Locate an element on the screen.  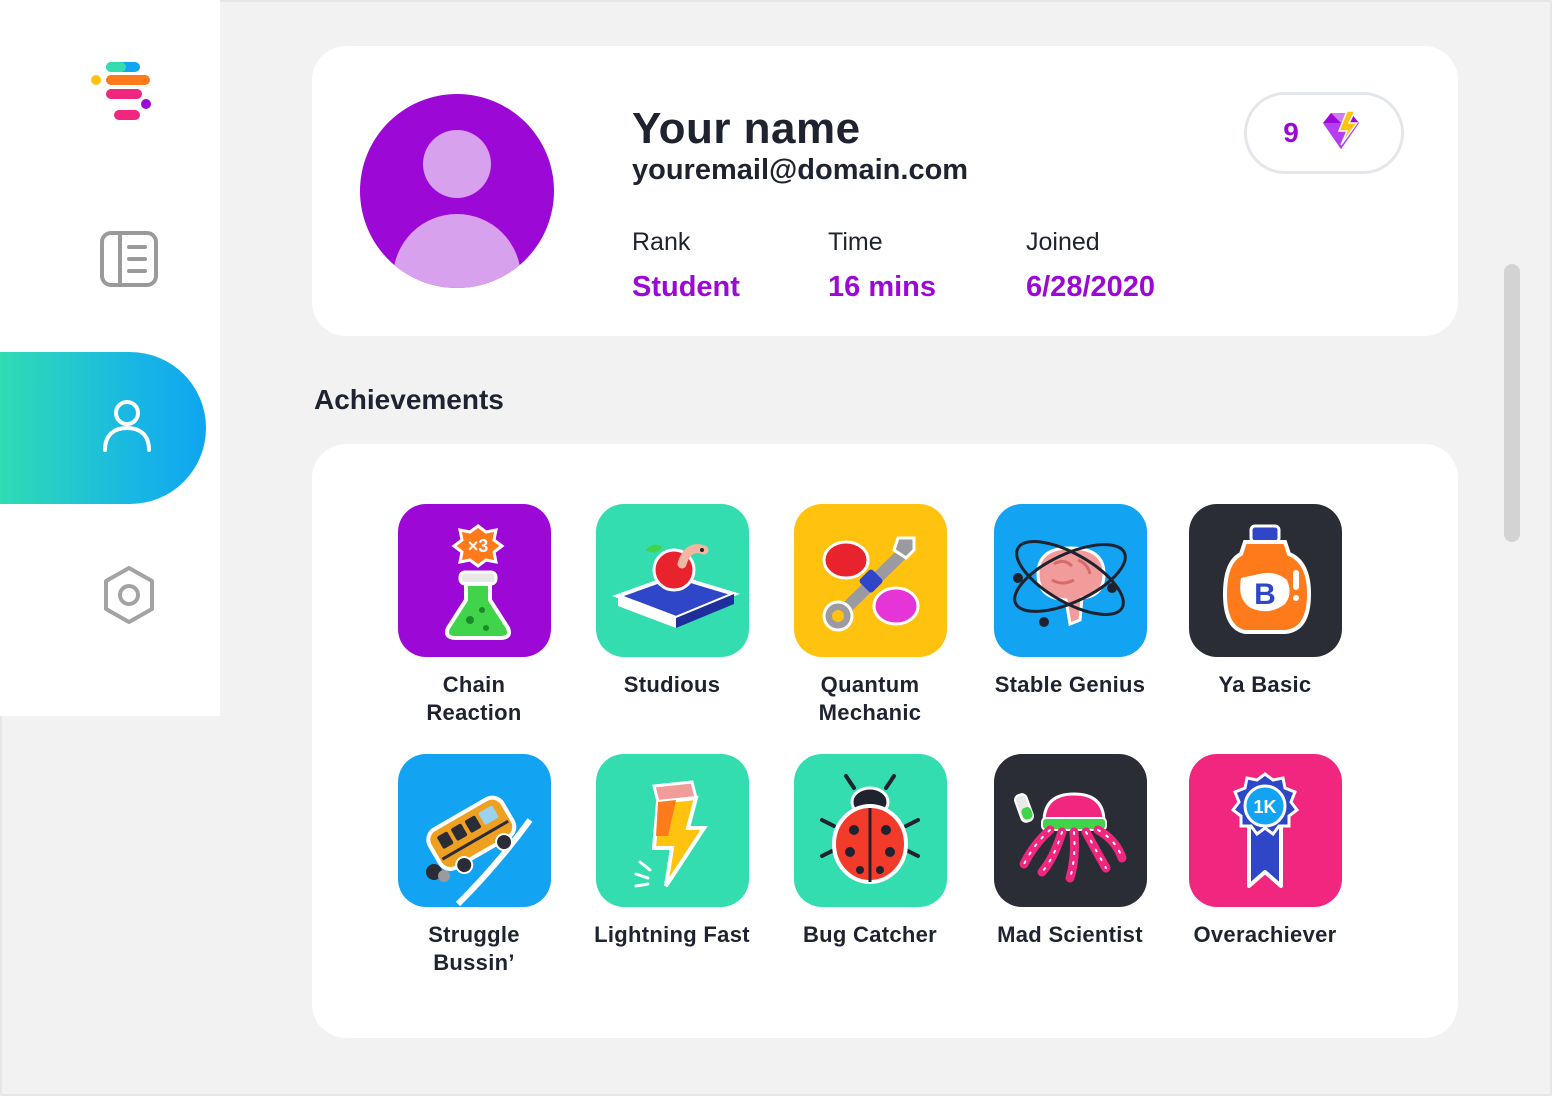
achievement-tile: B is located at coordinates (1265, 580).